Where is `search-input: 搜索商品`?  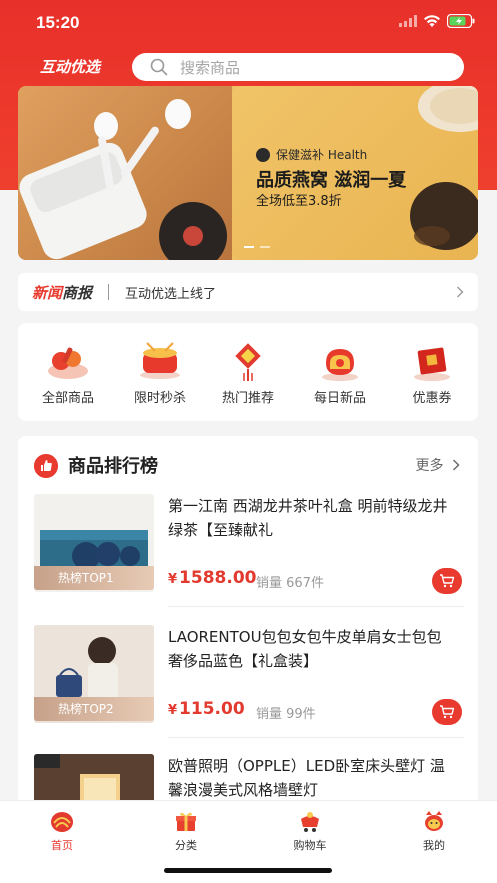 search-input: 搜索商品 is located at coordinates (298, 67).